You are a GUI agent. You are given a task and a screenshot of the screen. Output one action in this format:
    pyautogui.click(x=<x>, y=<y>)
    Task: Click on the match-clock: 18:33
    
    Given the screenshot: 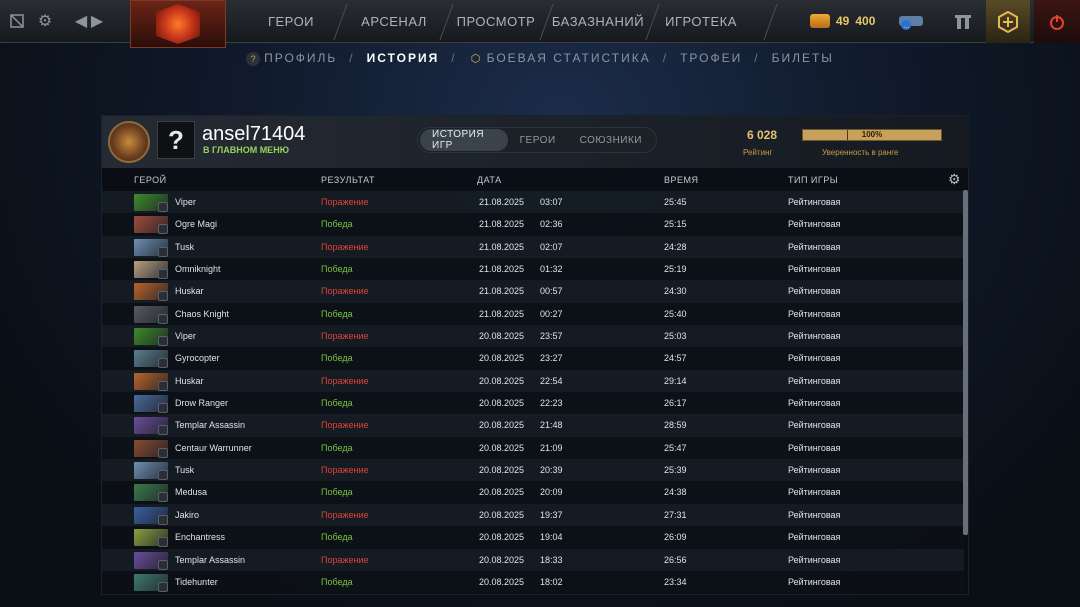 What is the action you would take?
    pyautogui.click(x=551, y=559)
    